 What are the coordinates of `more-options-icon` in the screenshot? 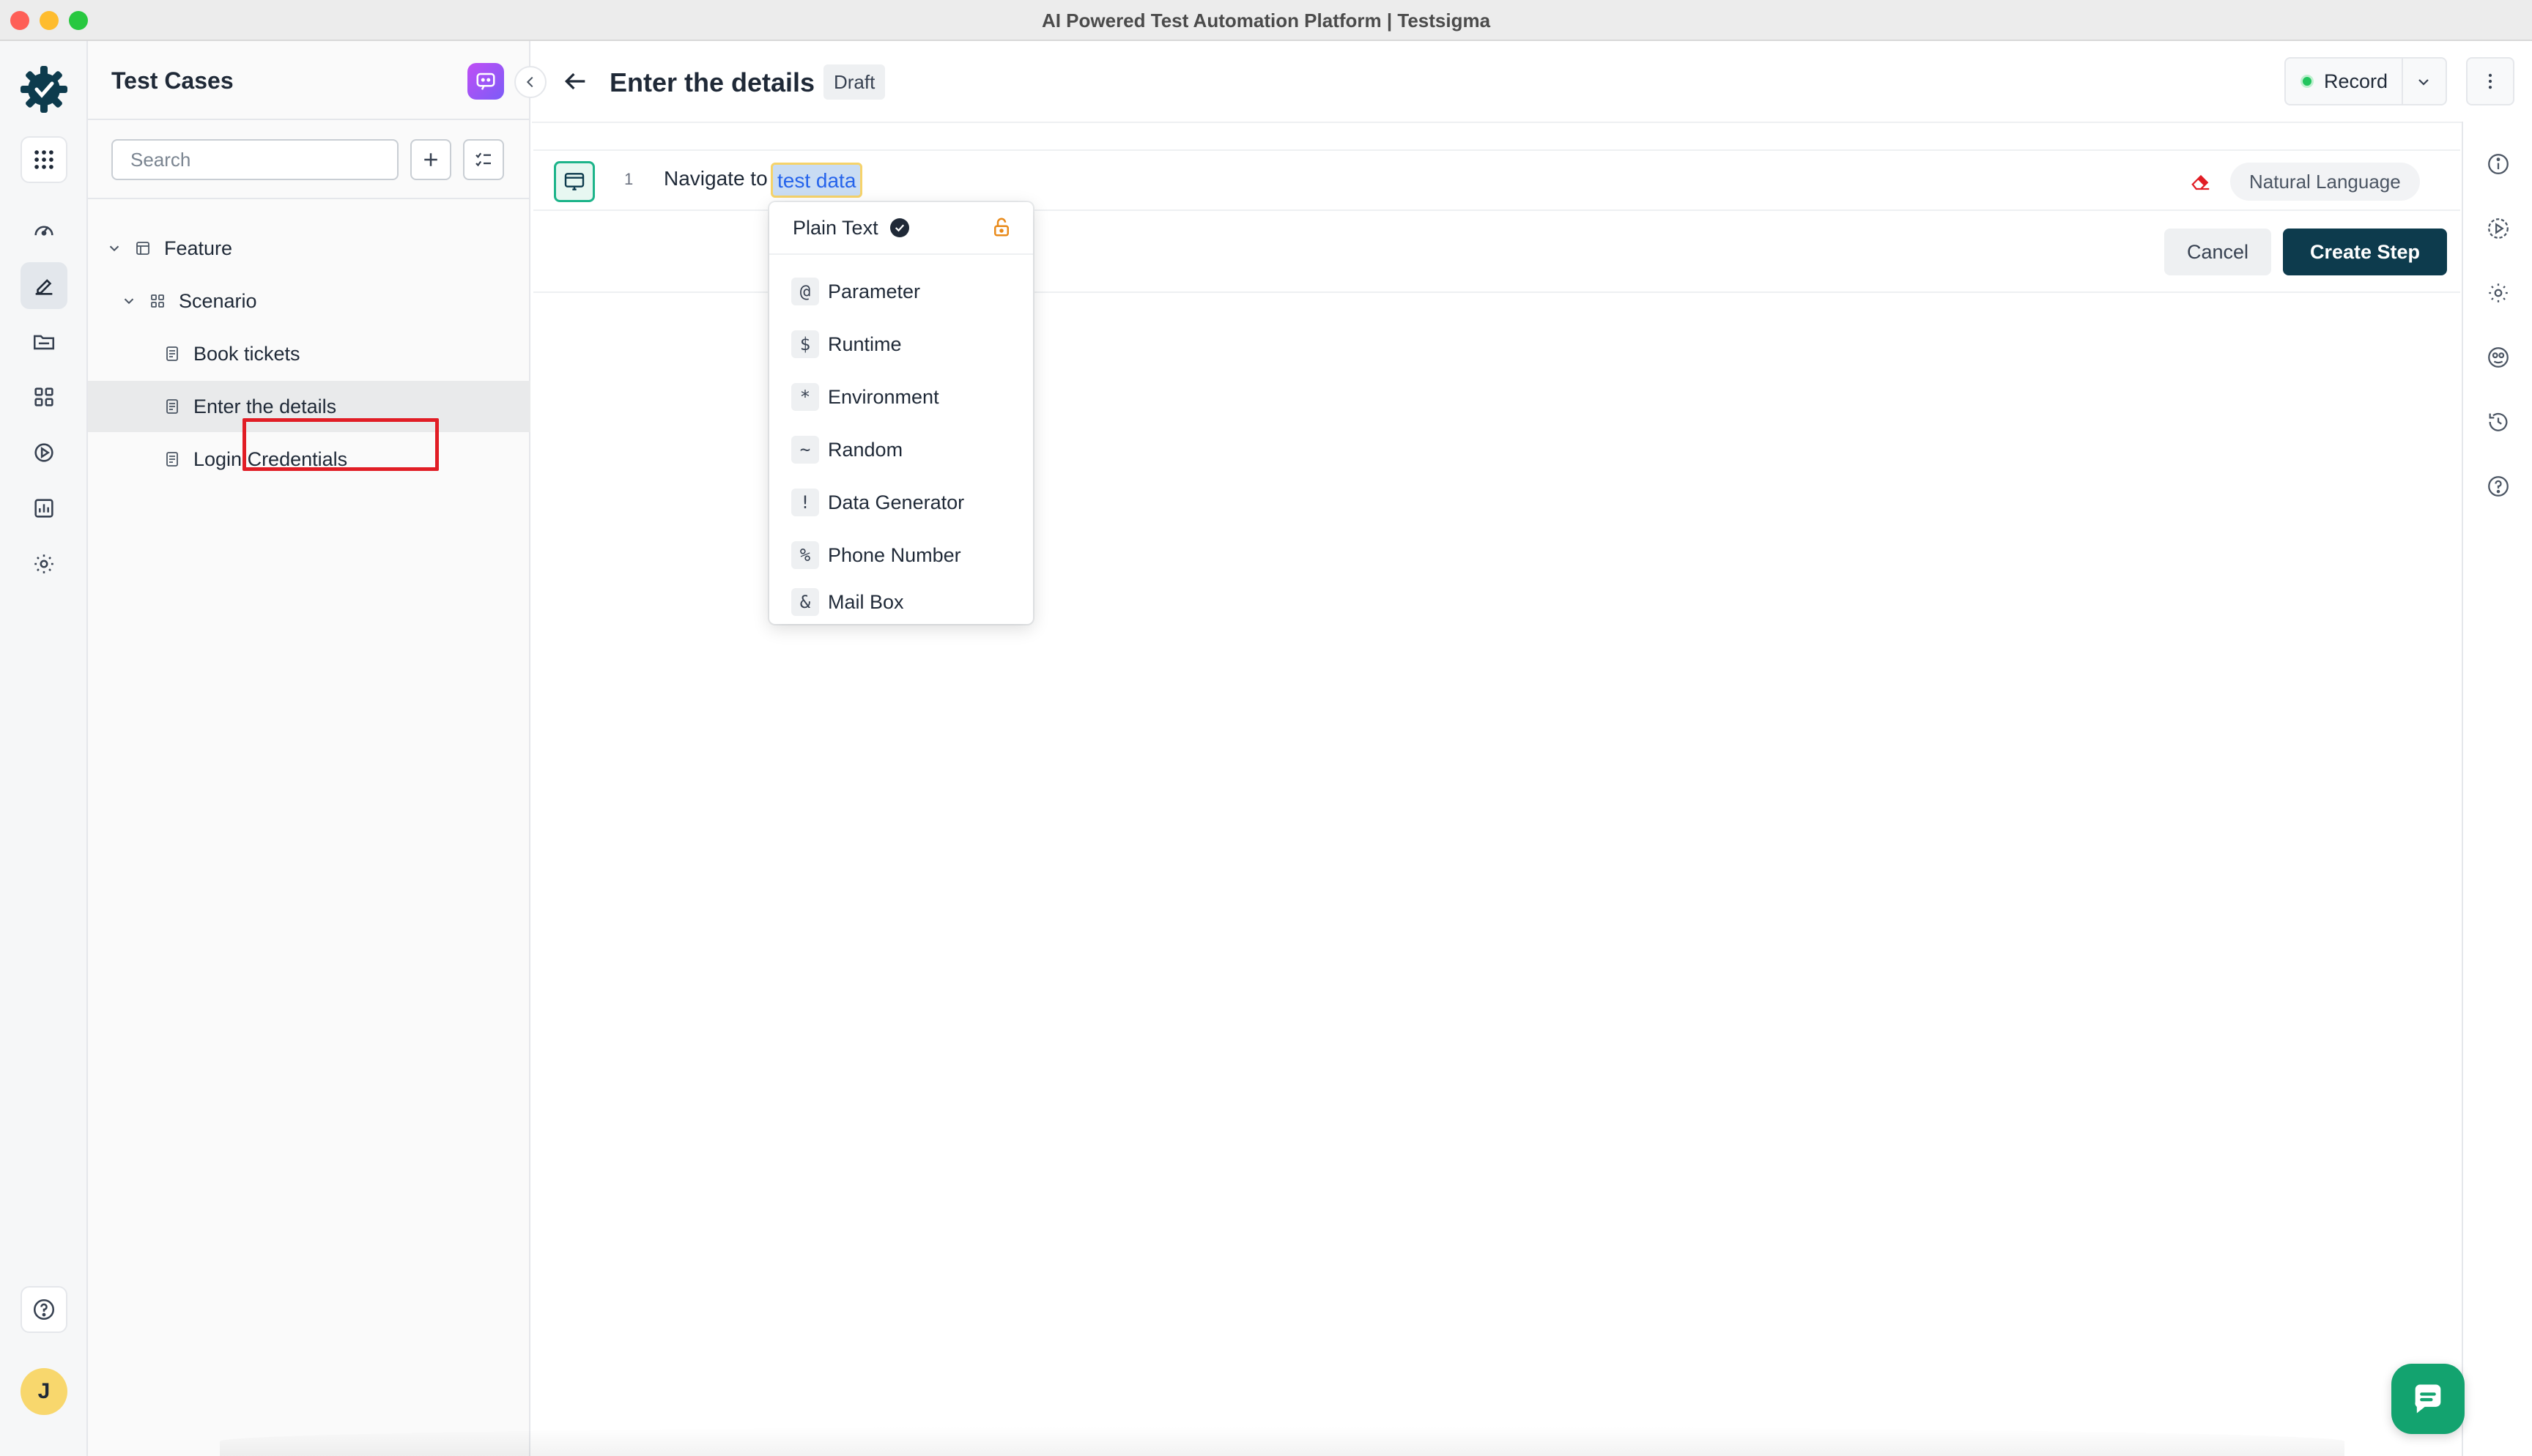 It's located at (2490, 81).